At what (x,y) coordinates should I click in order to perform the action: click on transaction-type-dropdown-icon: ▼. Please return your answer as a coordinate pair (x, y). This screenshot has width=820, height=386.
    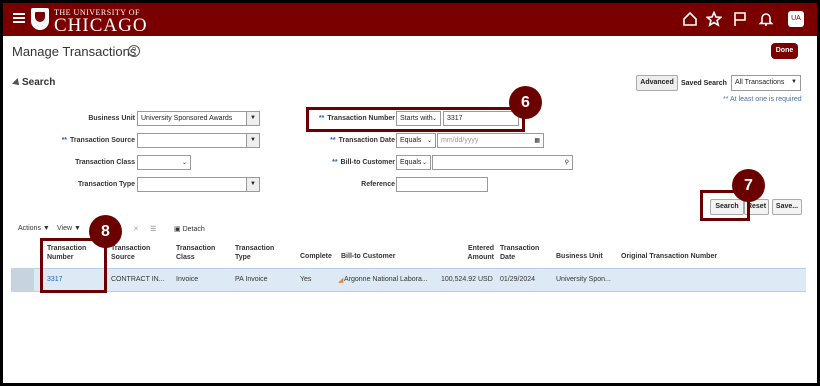
    Looking at the image, I should click on (253, 184).